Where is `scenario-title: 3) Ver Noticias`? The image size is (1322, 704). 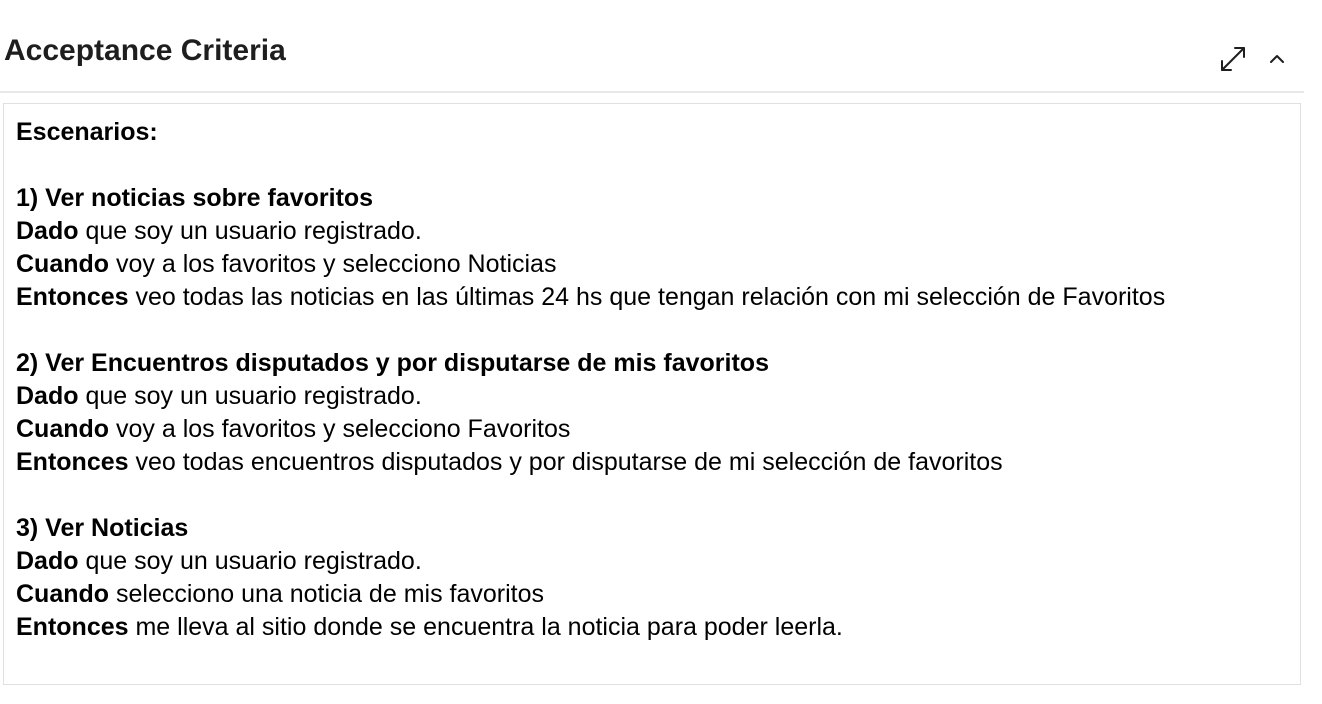 scenario-title: 3) Ver Noticias is located at coordinates (102, 528).